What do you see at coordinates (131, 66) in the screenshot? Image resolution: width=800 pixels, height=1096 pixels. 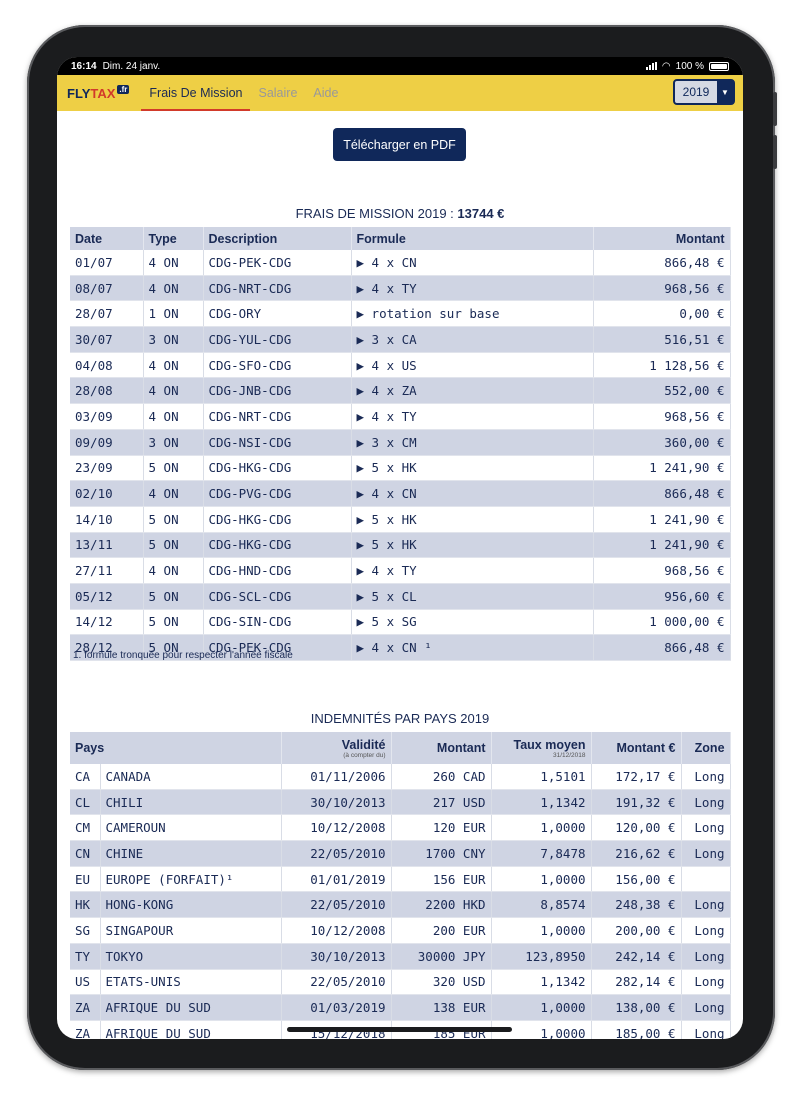 I see `status-date: Dim. 24 janv.` at bounding box center [131, 66].